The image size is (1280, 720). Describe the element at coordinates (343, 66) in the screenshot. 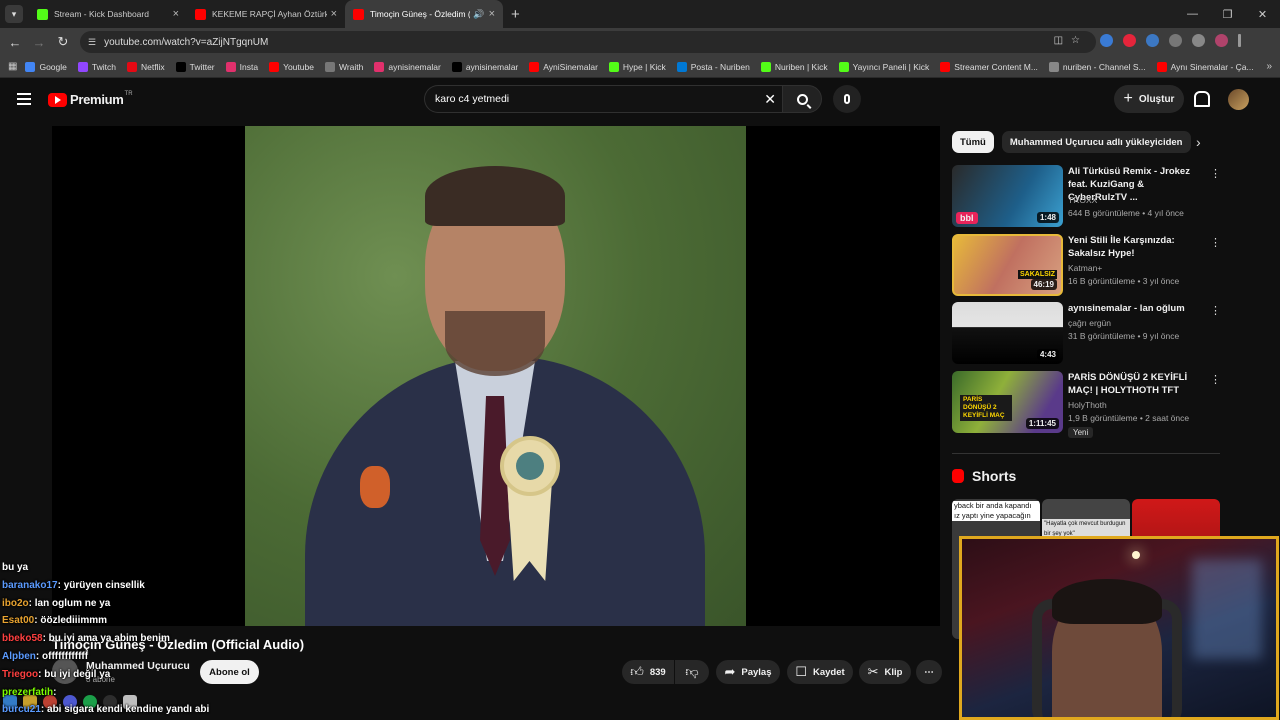

I see `bookmark-item: Wraith` at that location.